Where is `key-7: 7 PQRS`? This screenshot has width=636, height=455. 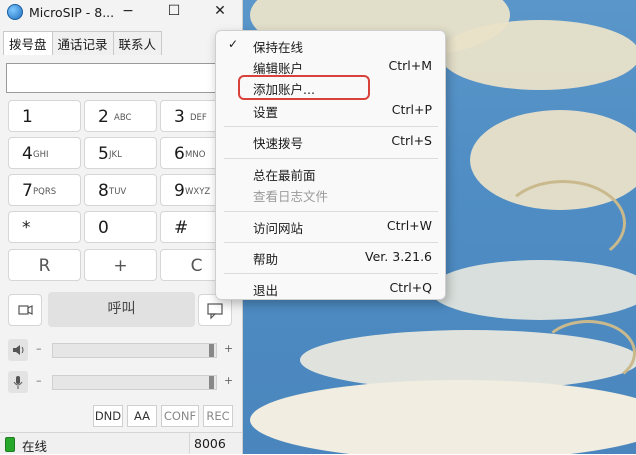 key-7: 7 PQRS is located at coordinates (44, 190).